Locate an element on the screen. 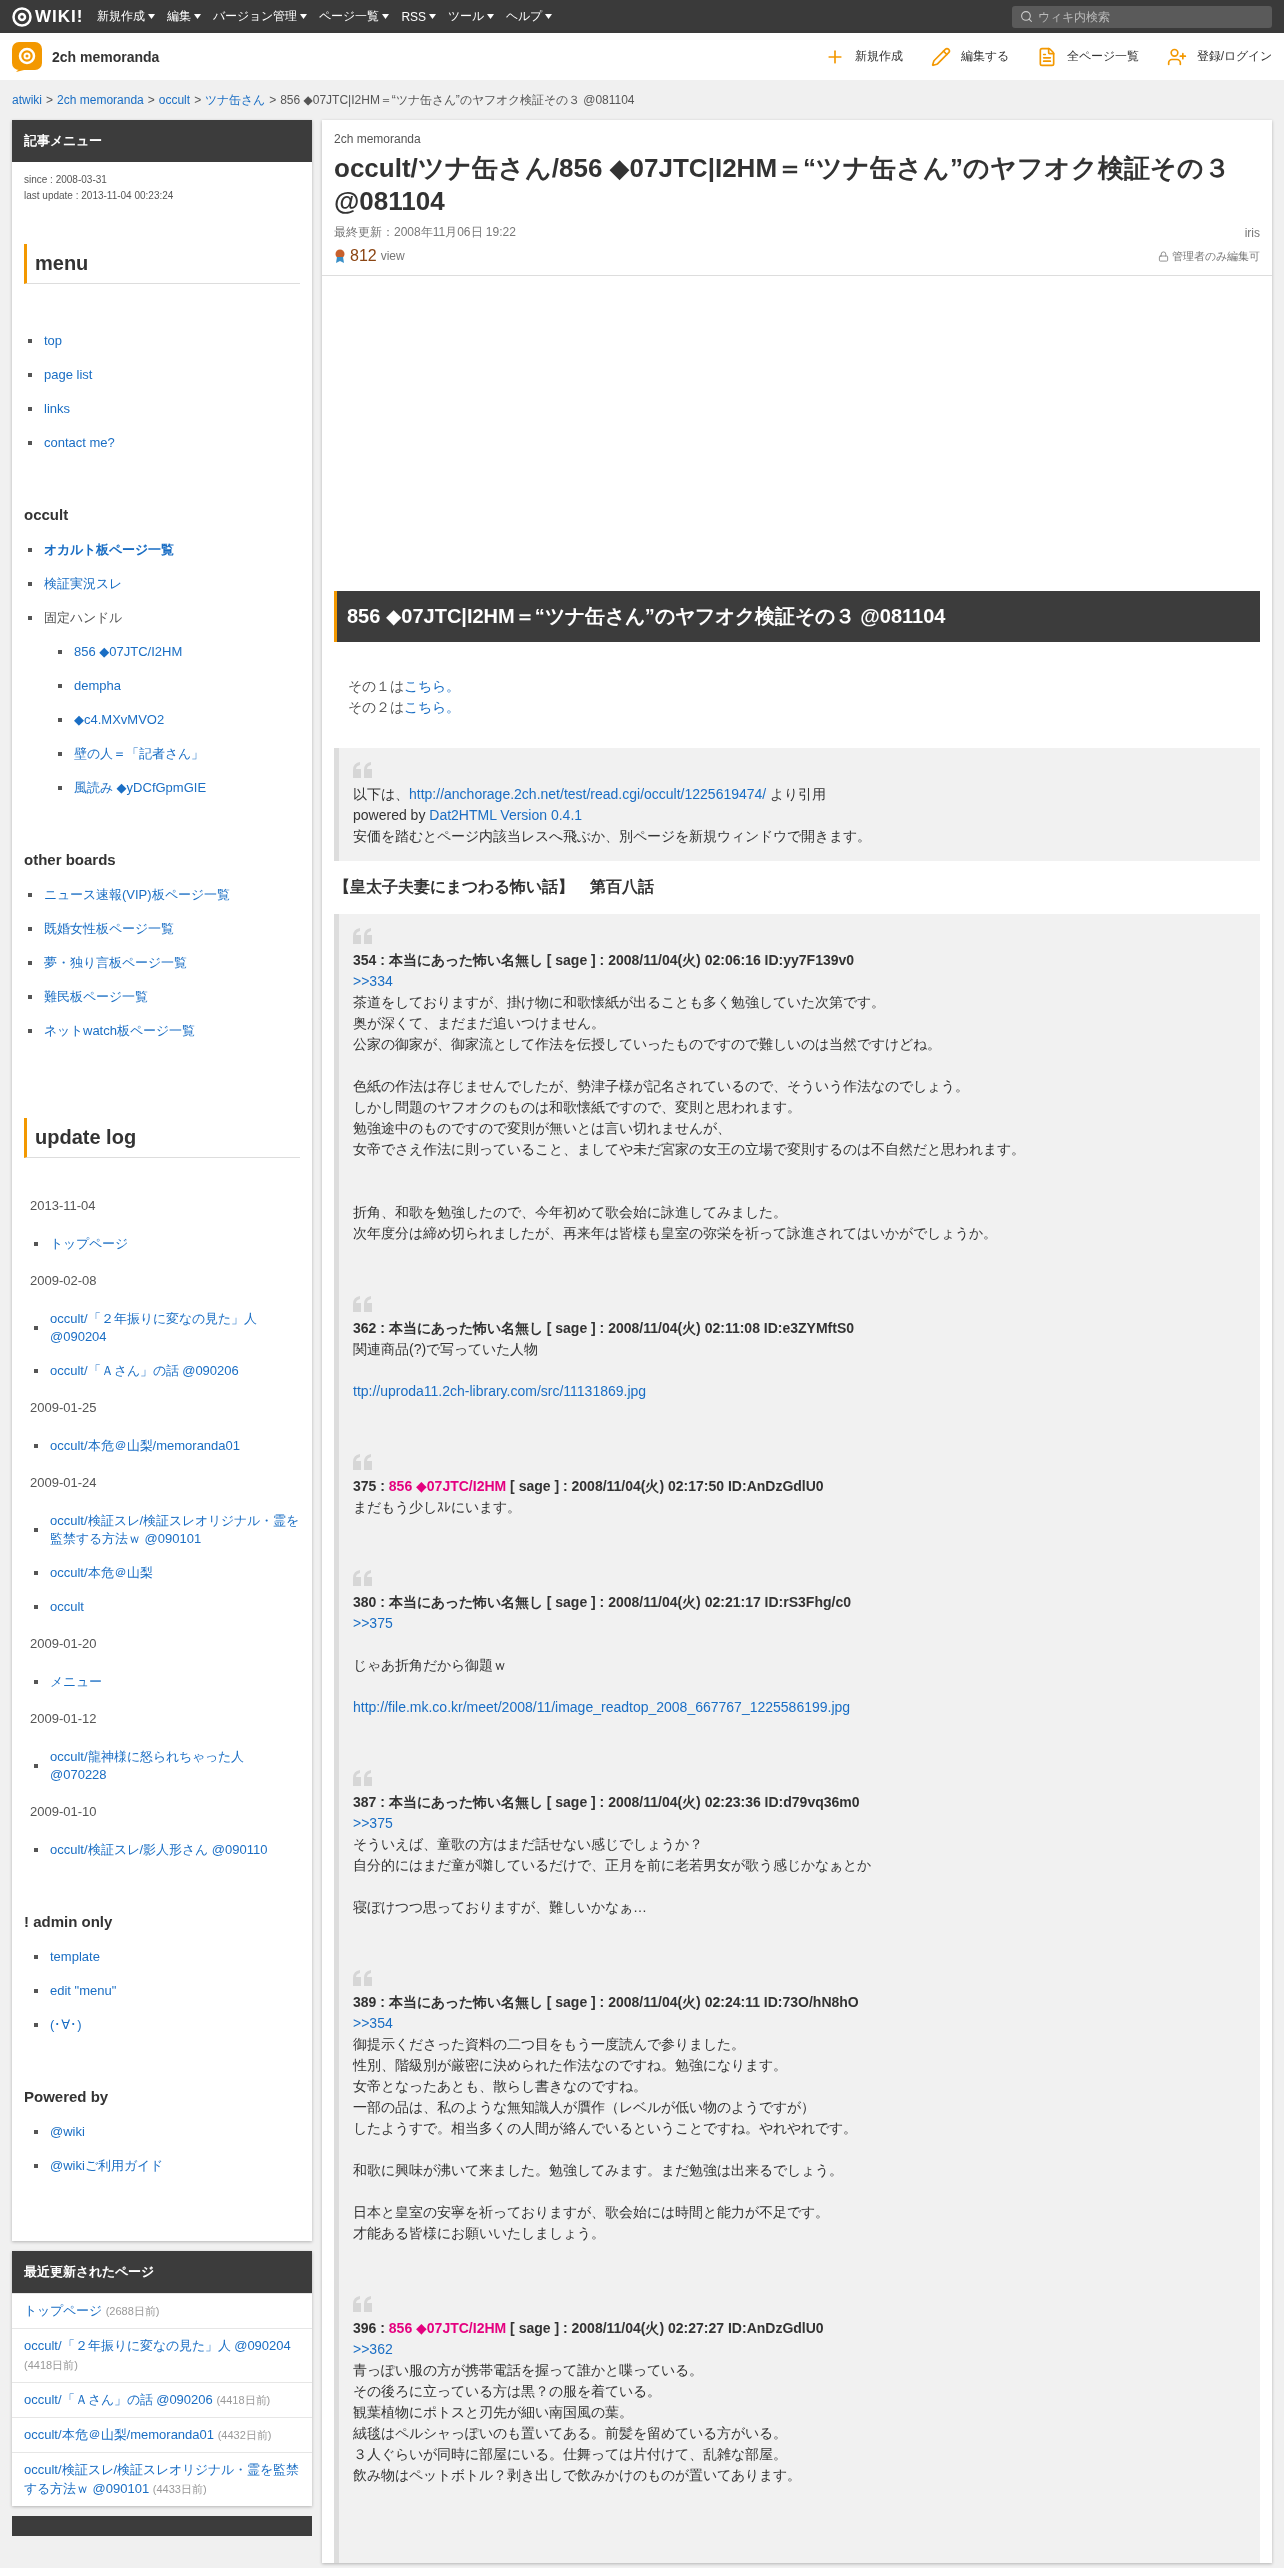  post-text: 御提示くださった資料の二つ目をもう一度読んで参りました。 is located at coordinates (549, 2044).